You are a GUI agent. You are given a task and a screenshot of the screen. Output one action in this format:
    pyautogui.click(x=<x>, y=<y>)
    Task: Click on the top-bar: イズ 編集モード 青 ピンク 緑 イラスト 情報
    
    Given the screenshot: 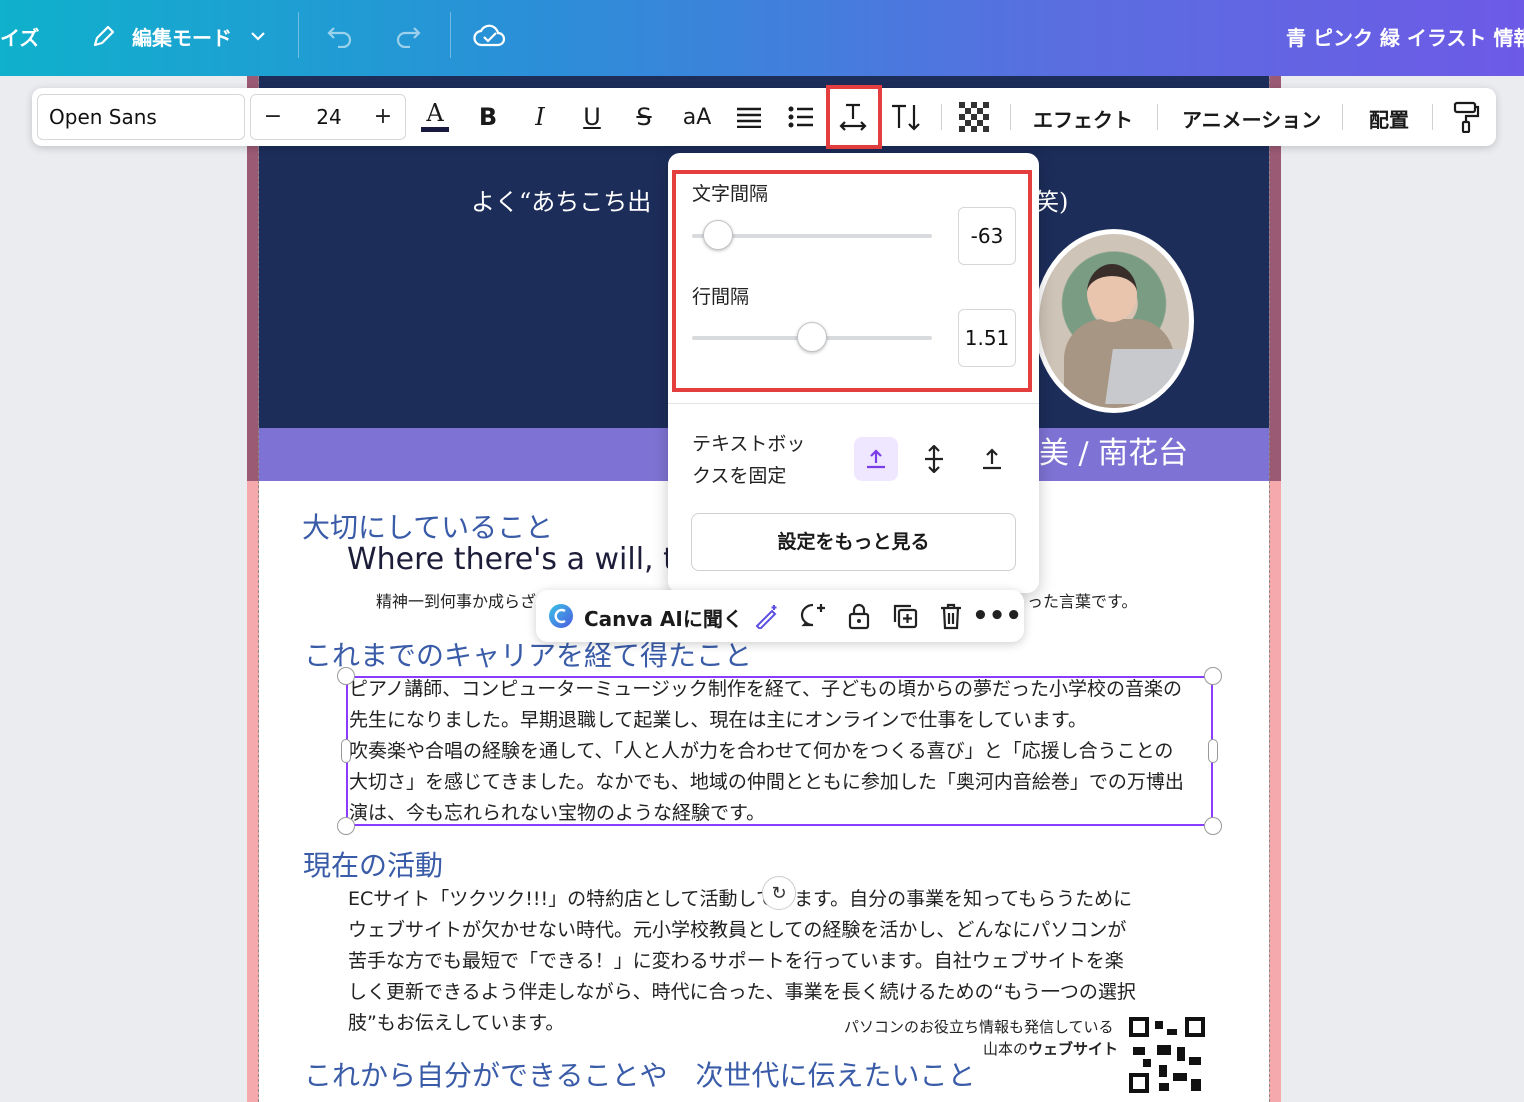 What is the action you would take?
    pyautogui.click(x=762, y=38)
    